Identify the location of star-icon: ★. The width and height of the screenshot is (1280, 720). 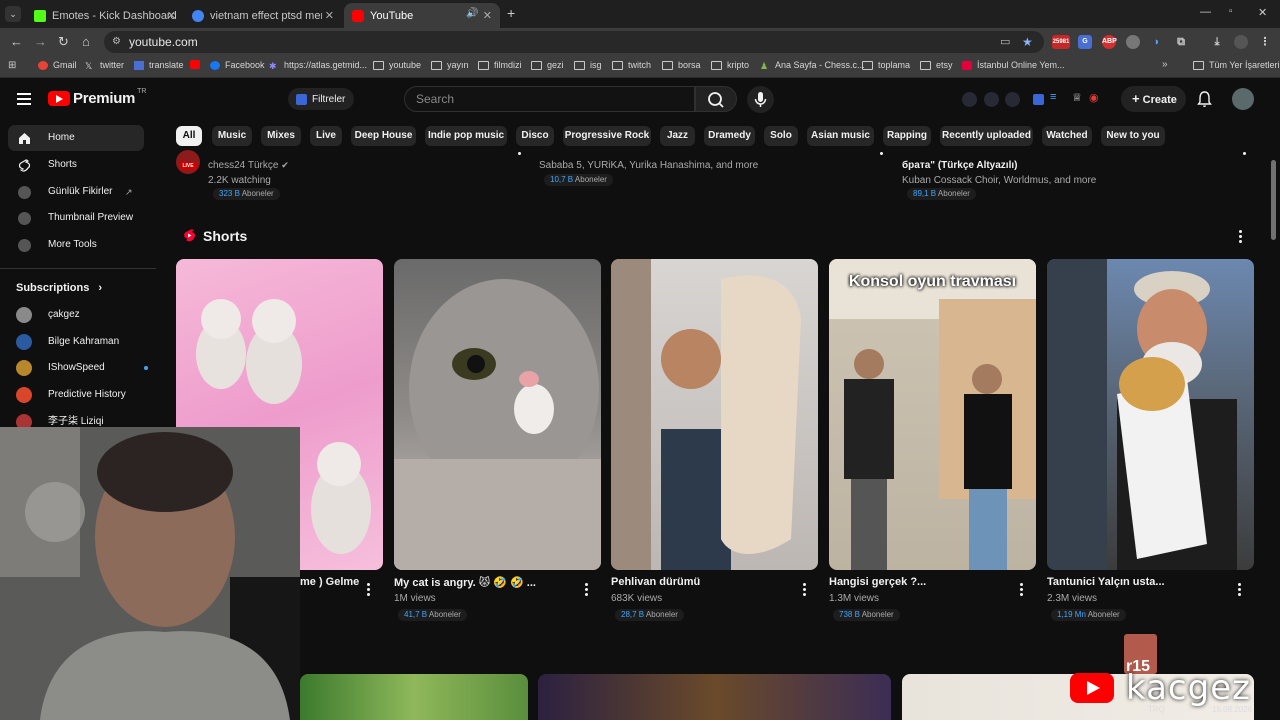
(1027, 42).